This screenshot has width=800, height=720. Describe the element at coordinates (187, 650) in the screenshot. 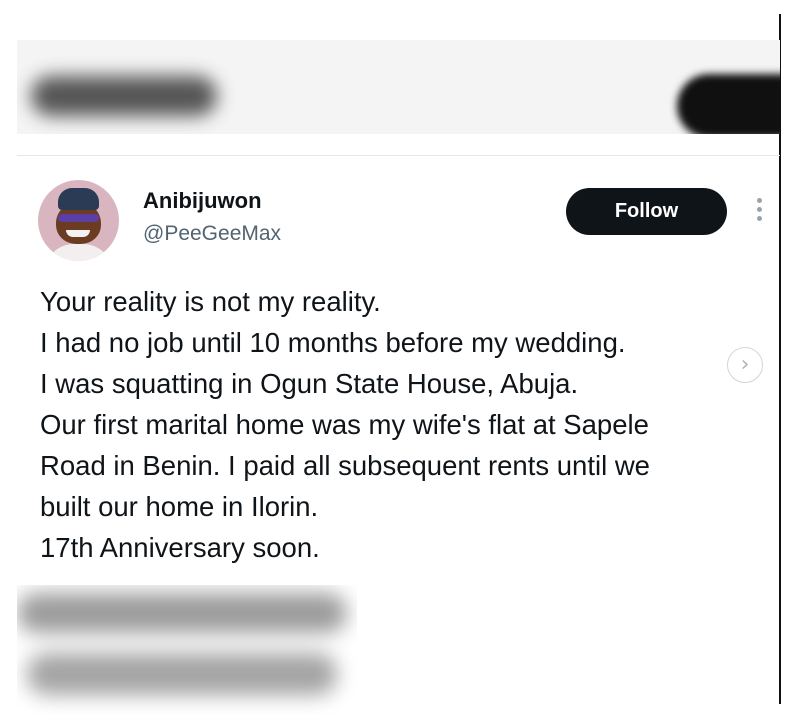

I see `blurred-footer` at that location.